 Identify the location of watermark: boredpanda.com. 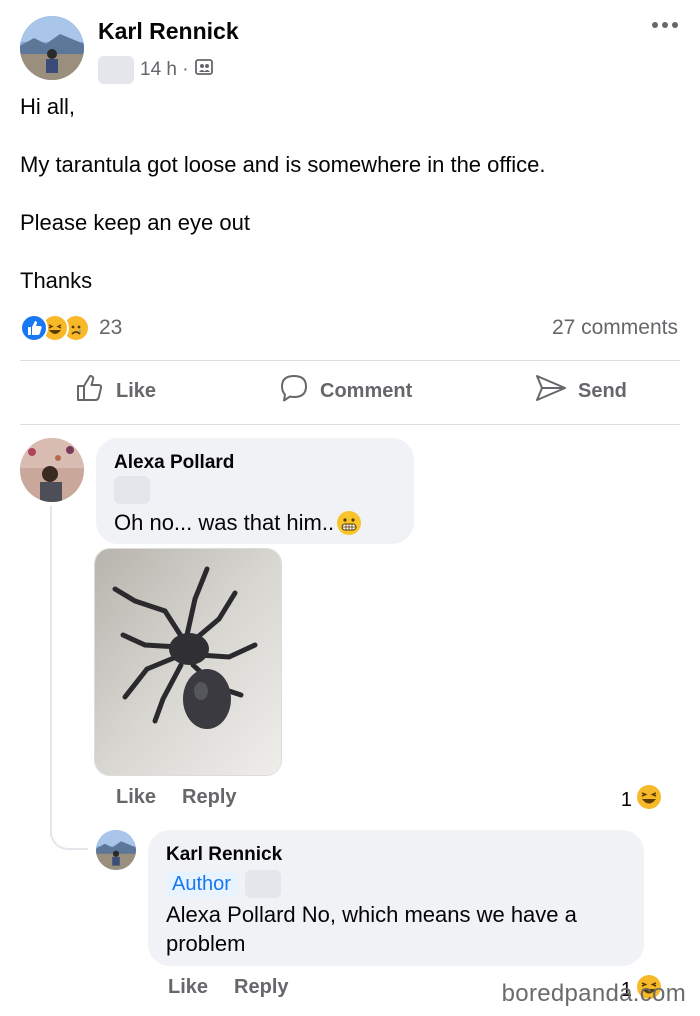
(593, 993).